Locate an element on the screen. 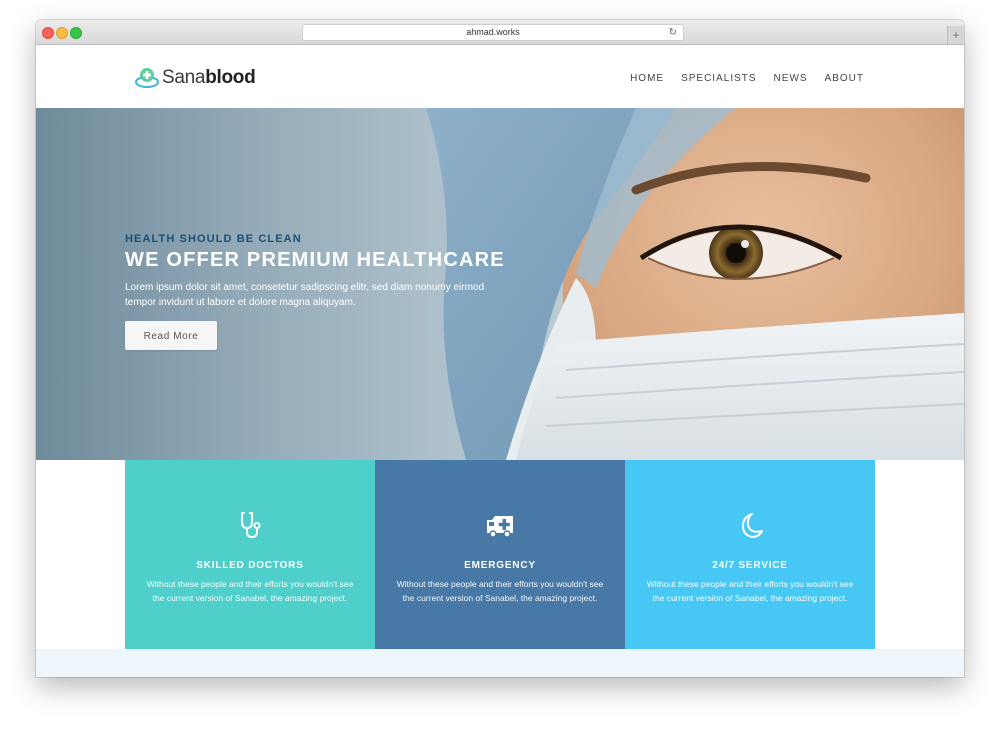  hero-kicker: HEALTH SHOULD BE CLEAN is located at coordinates (213, 239).